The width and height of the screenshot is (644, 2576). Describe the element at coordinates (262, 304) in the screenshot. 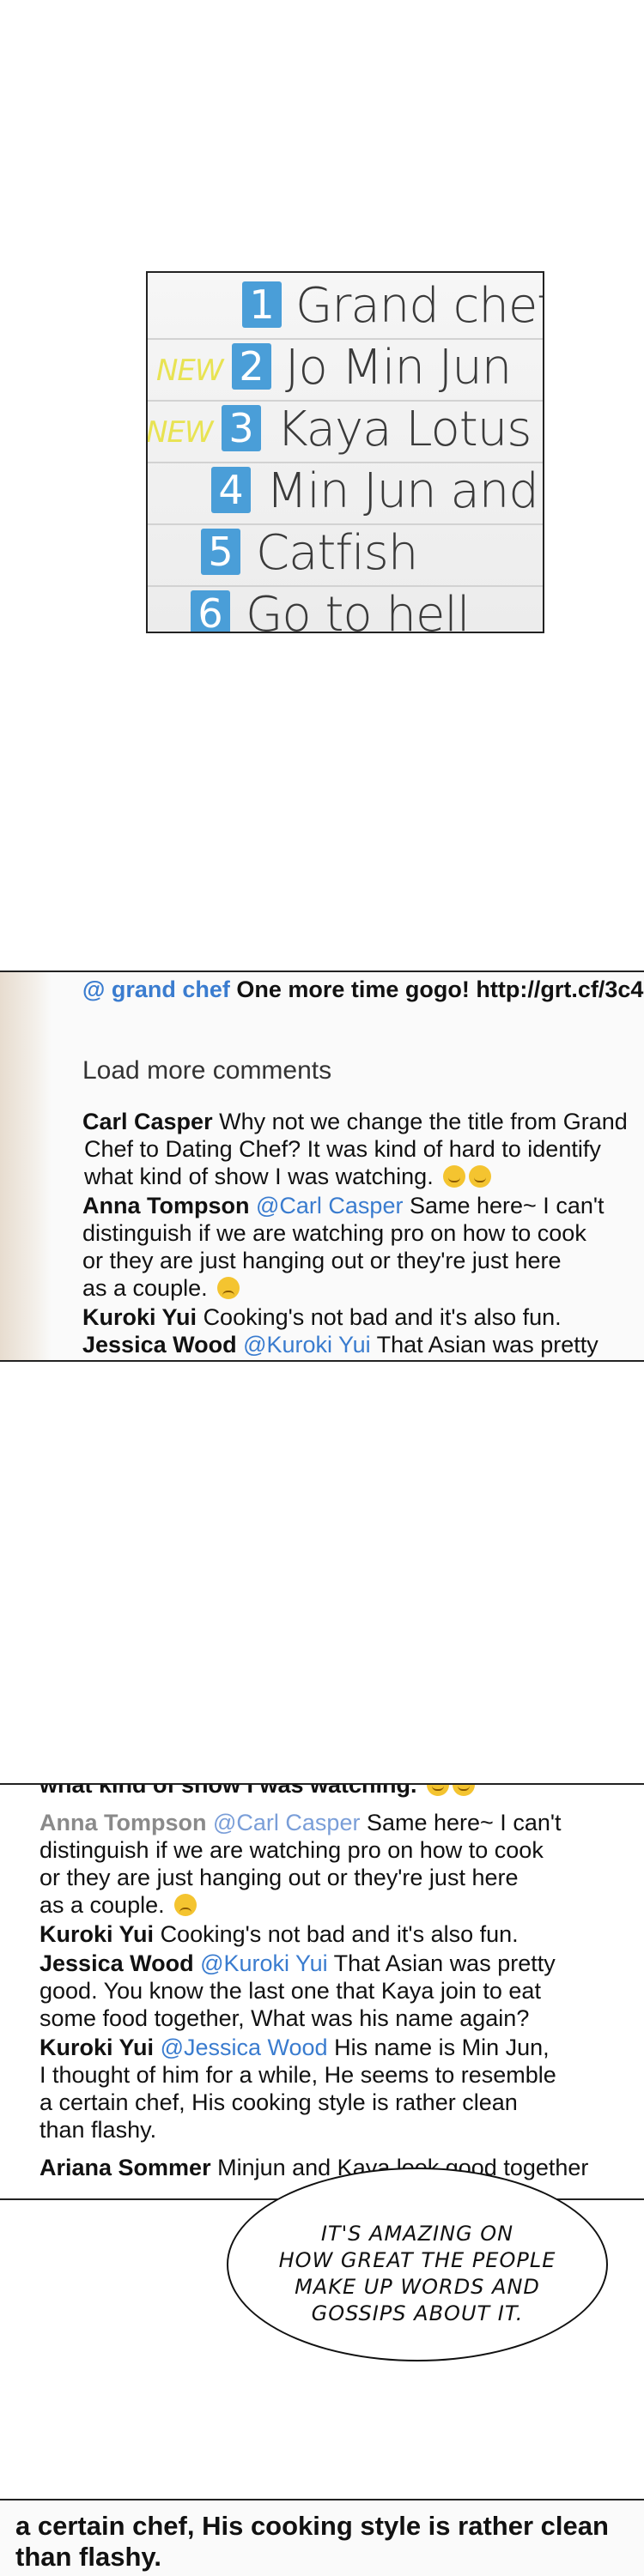

I see `rank-number: 1` at that location.